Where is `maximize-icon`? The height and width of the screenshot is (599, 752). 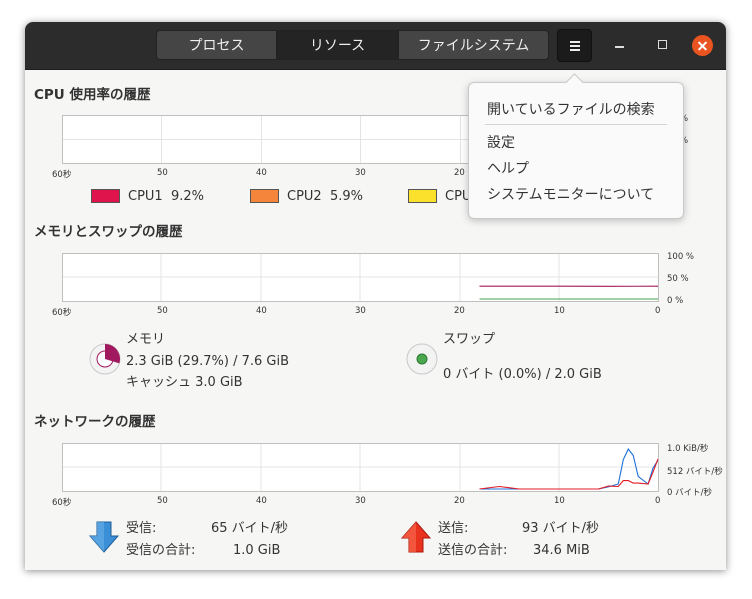
maximize-icon is located at coordinates (662, 44).